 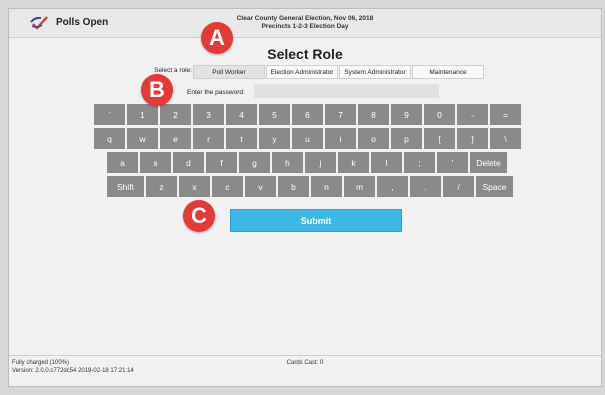 What do you see at coordinates (375, 72) in the screenshot?
I see `role-system-administrator: System Administrator` at bounding box center [375, 72].